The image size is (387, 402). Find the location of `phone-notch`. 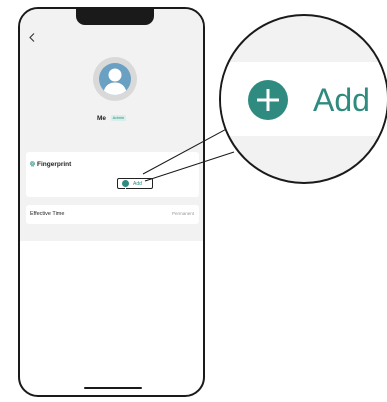

phone-notch is located at coordinates (115, 17).